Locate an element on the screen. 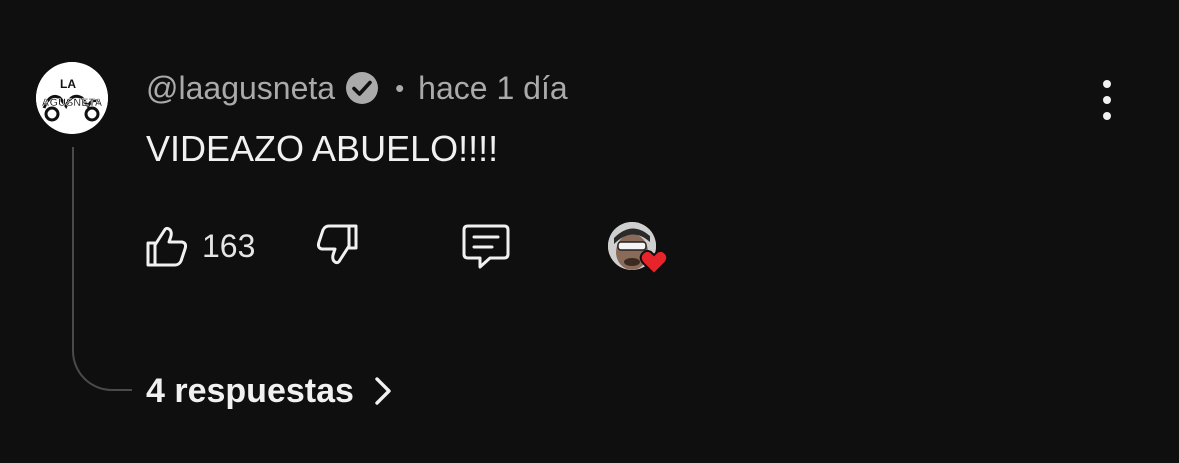  comment-header: @laagusneta • hace 1 día is located at coordinates (357, 88).